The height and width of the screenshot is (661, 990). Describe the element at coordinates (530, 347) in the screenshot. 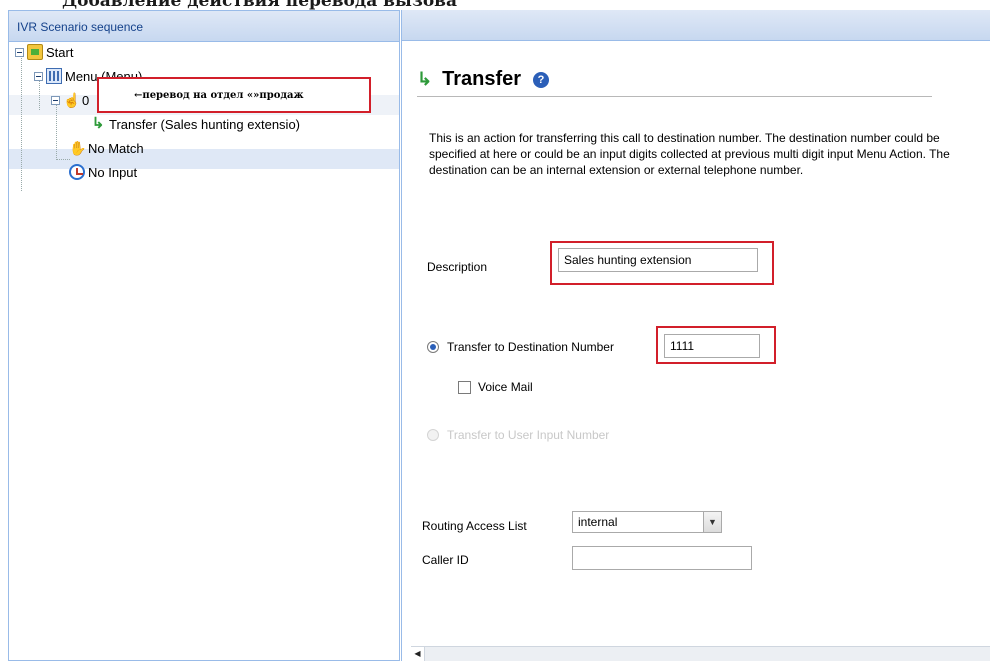

I see `transfer-destination-label: Transfer to Destination Number` at that location.